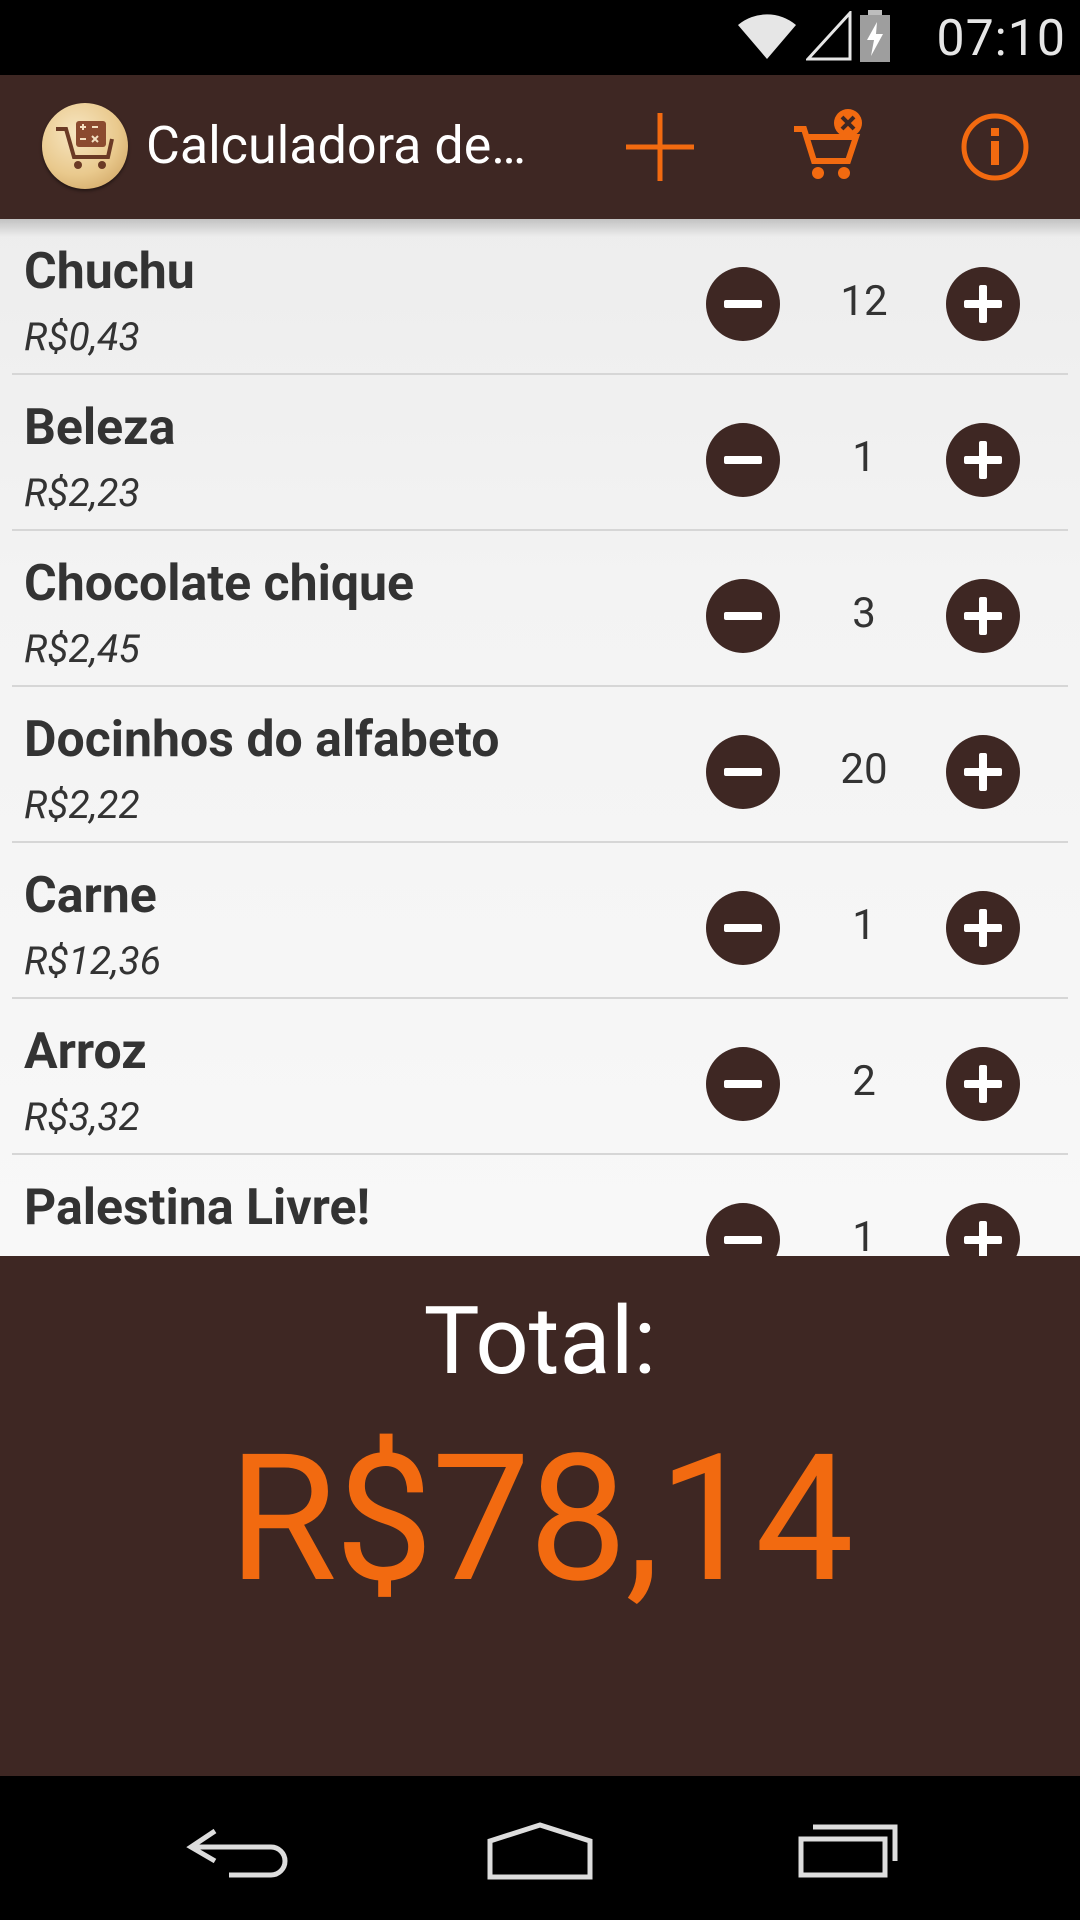 The height and width of the screenshot is (1920, 1080). I want to click on item-price: R$2,23, so click(82, 493).